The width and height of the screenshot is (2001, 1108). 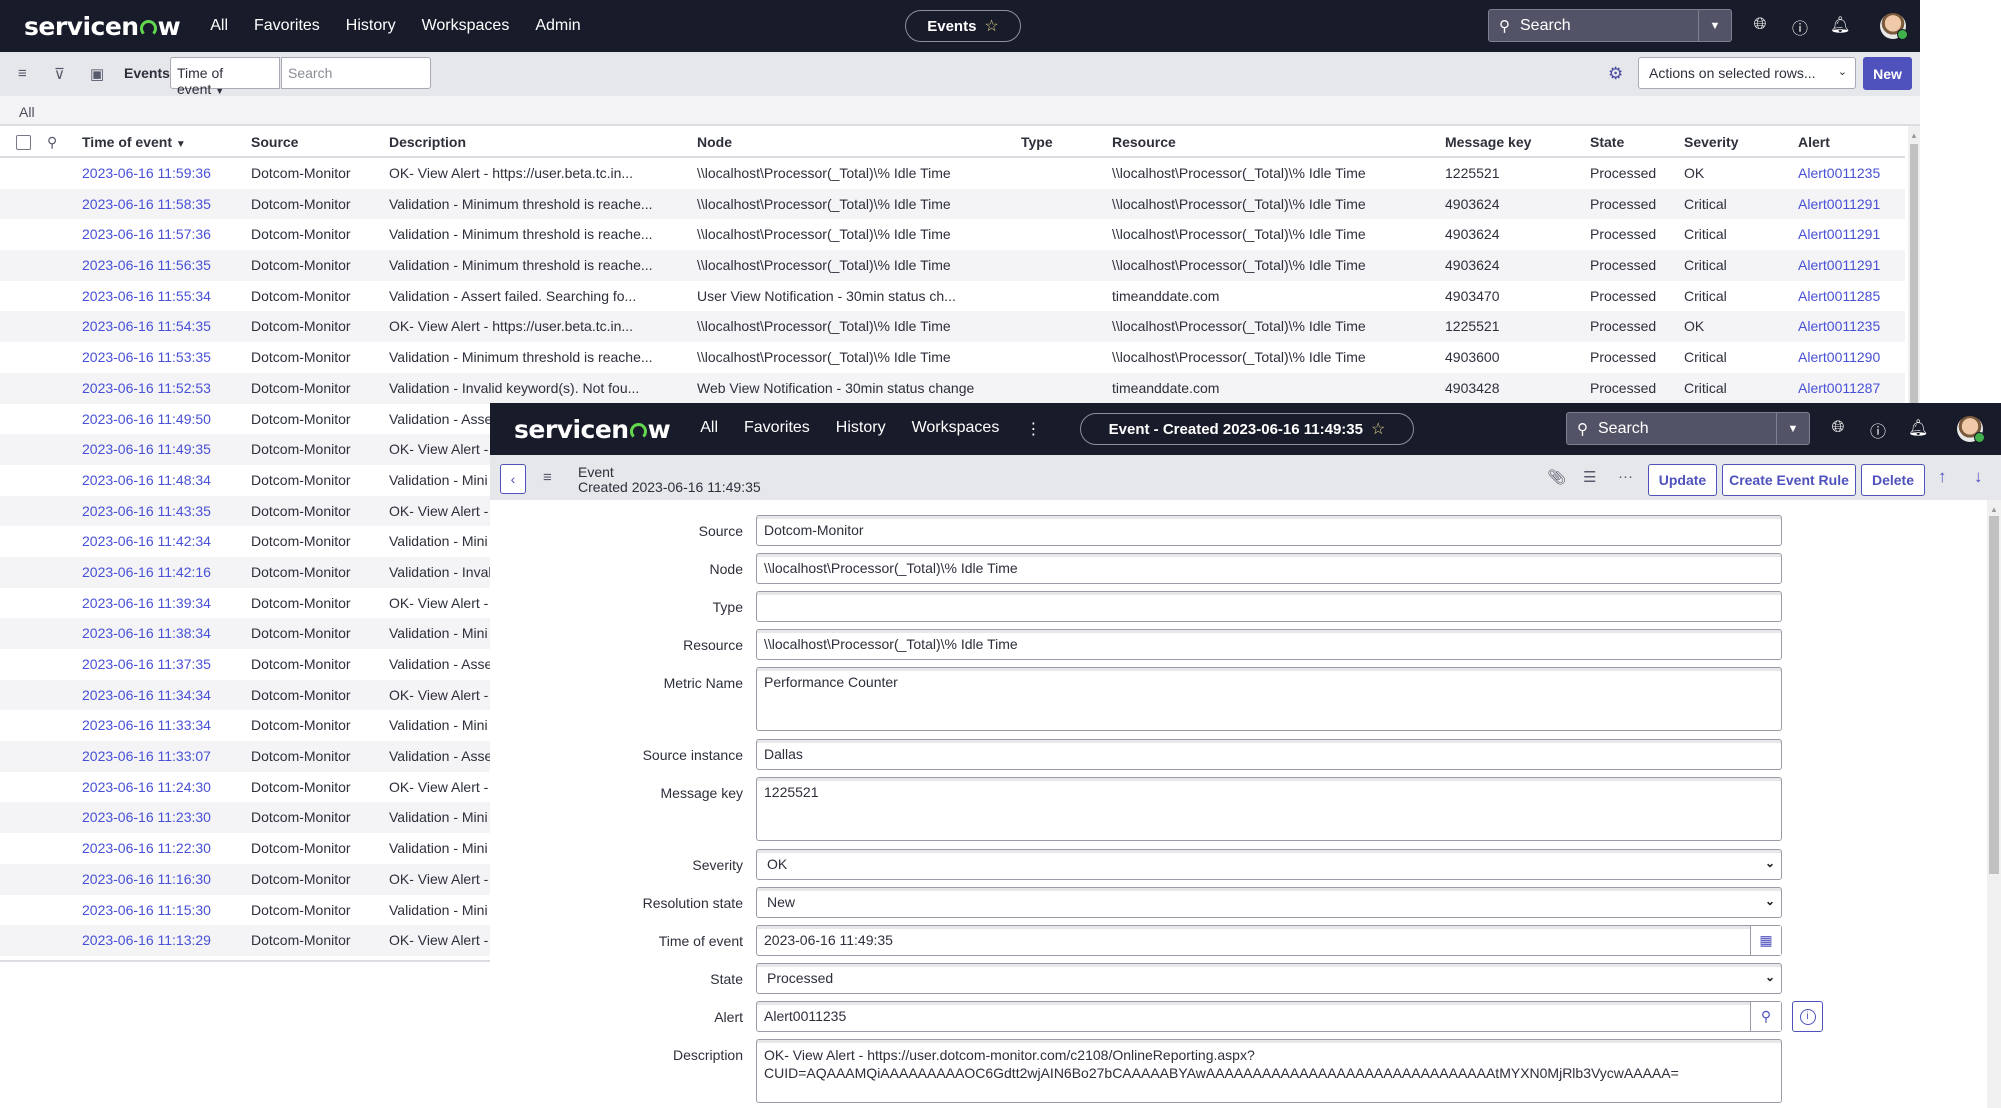 I want to click on state-select: Processed ⌄, so click(x=1269, y=978).